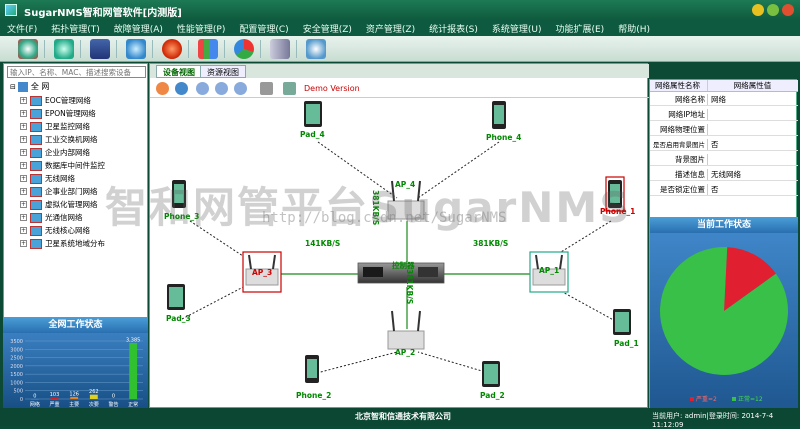  What do you see at coordinates (201, 28) in the screenshot?
I see `menu-performance: 性能管理(P)` at bounding box center [201, 28].